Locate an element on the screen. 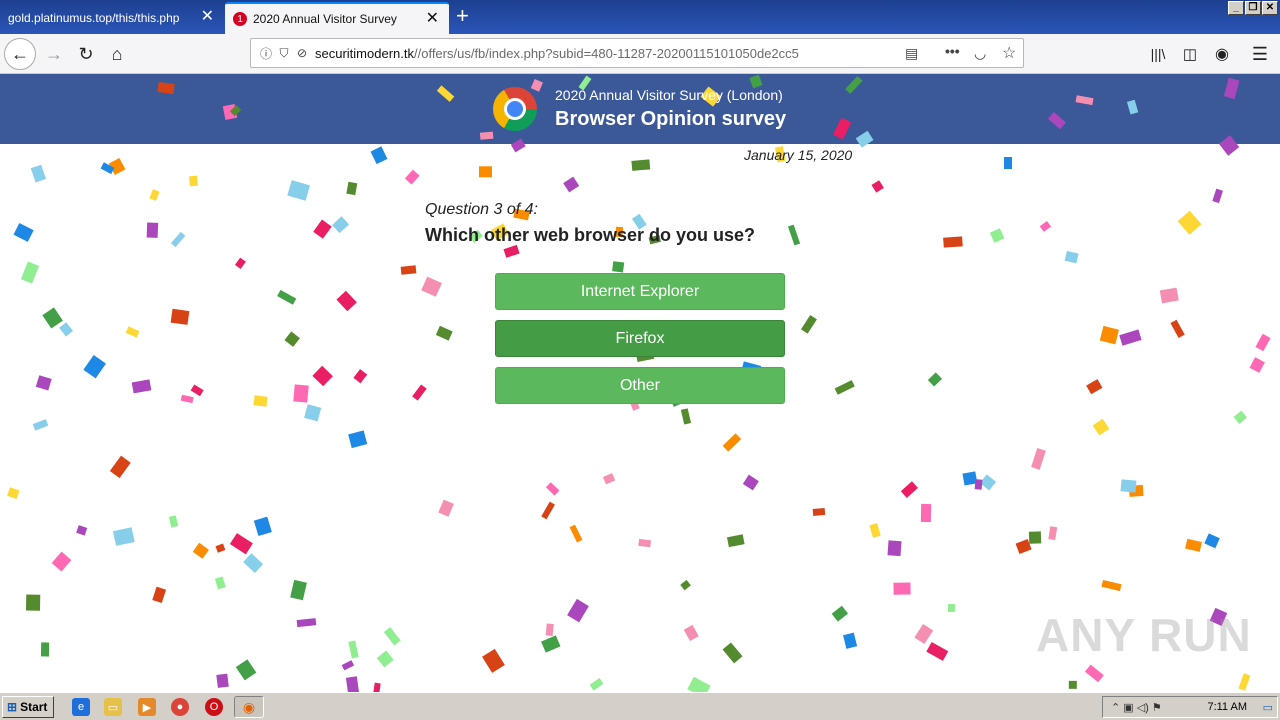  page-actions-icon: ••• is located at coordinates (952, 51).